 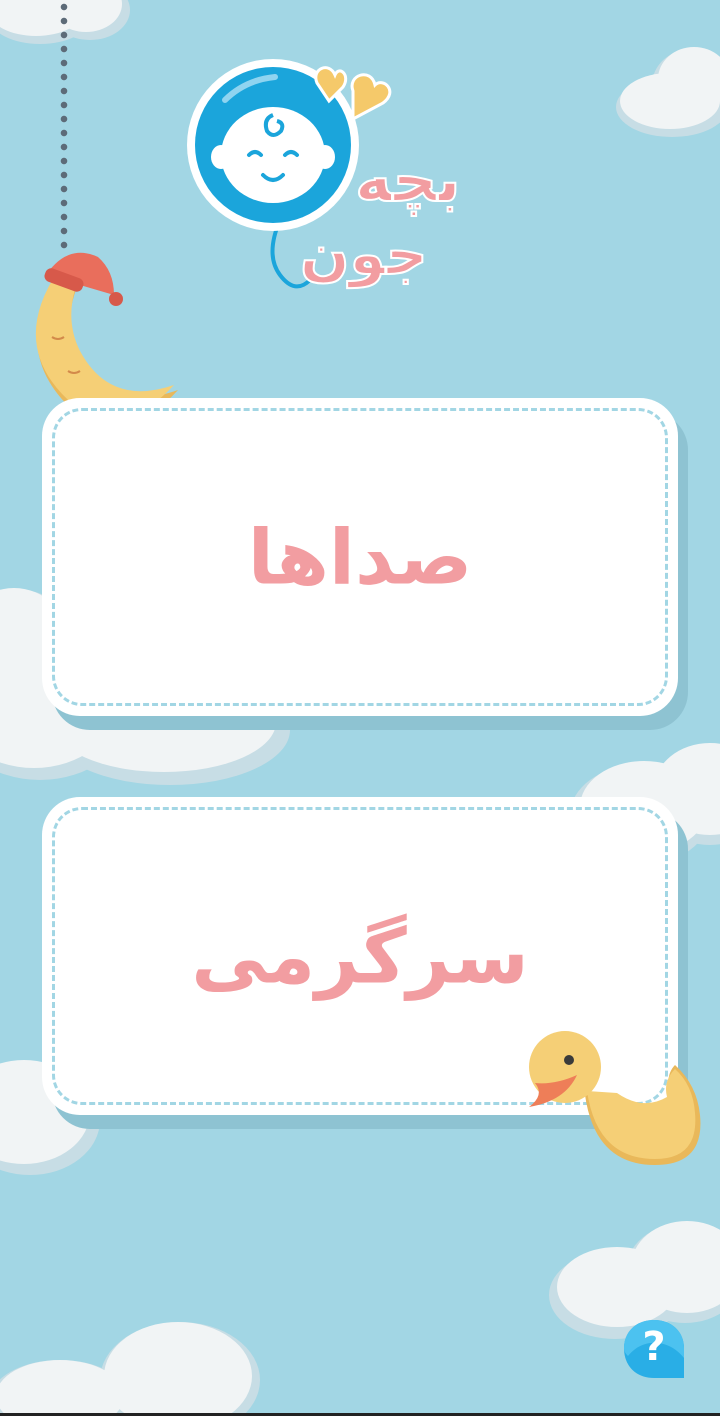 What do you see at coordinates (350, 177) in the screenshot?
I see `app-logo: بچه جون` at bounding box center [350, 177].